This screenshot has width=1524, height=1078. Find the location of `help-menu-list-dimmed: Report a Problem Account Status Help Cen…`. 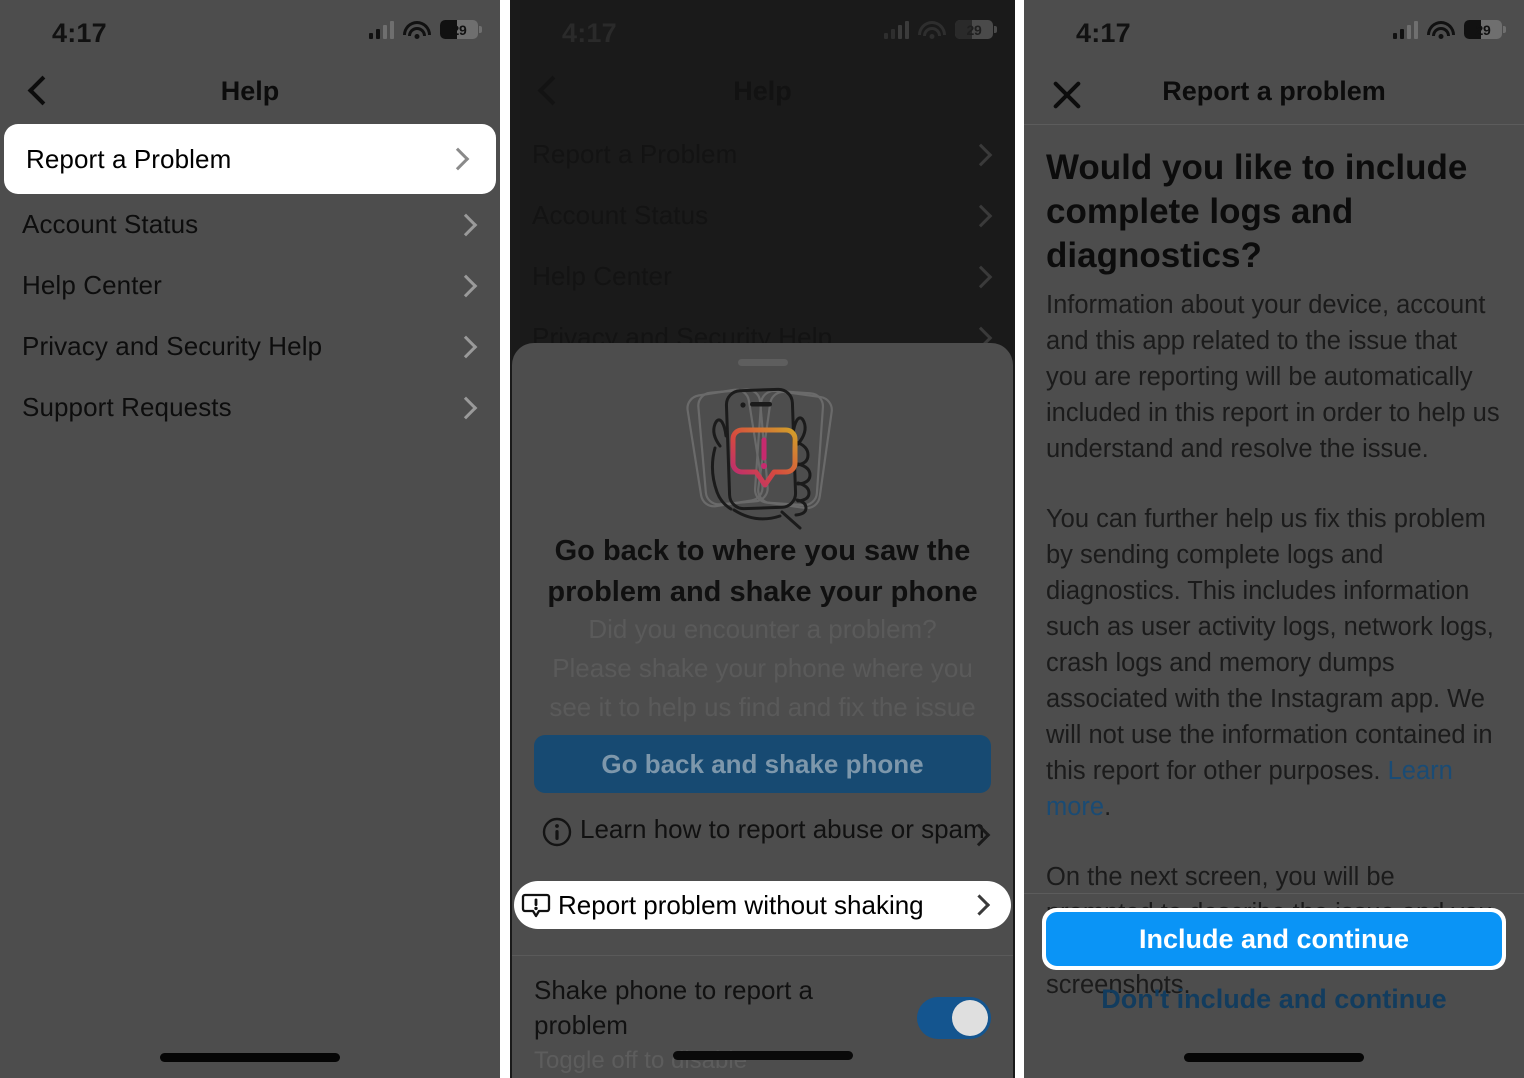

help-menu-list-dimmed: Report a Problem Account Status Help Cen… is located at coordinates (762, 246).